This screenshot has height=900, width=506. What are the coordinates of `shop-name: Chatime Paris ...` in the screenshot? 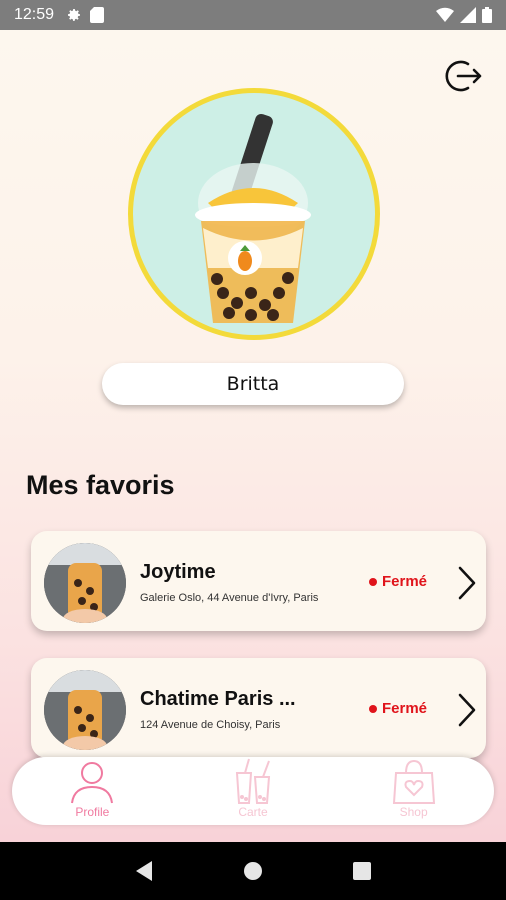 It's located at (218, 699).